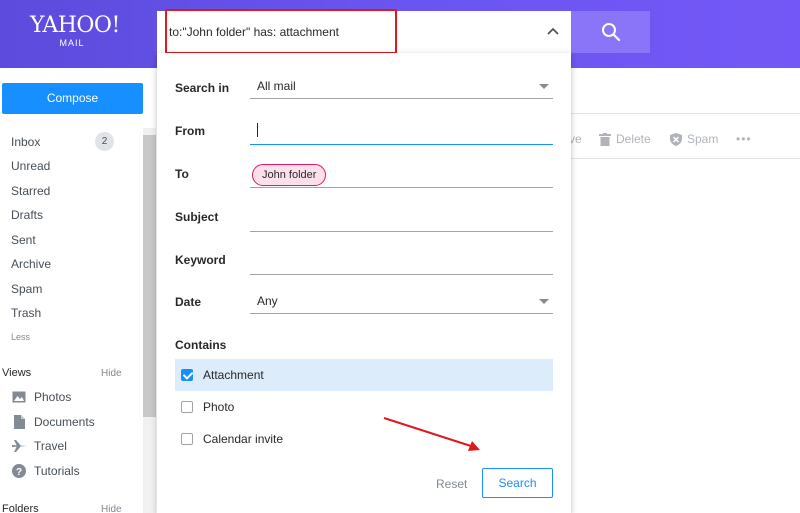  I want to click on keyword-field, so click(401, 263).